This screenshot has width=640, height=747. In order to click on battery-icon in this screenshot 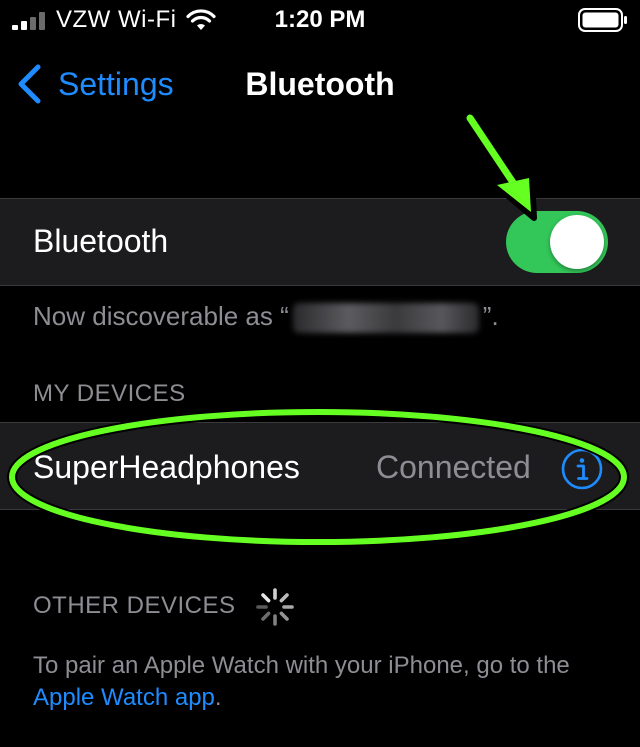, I will do `click(602, 20)`.